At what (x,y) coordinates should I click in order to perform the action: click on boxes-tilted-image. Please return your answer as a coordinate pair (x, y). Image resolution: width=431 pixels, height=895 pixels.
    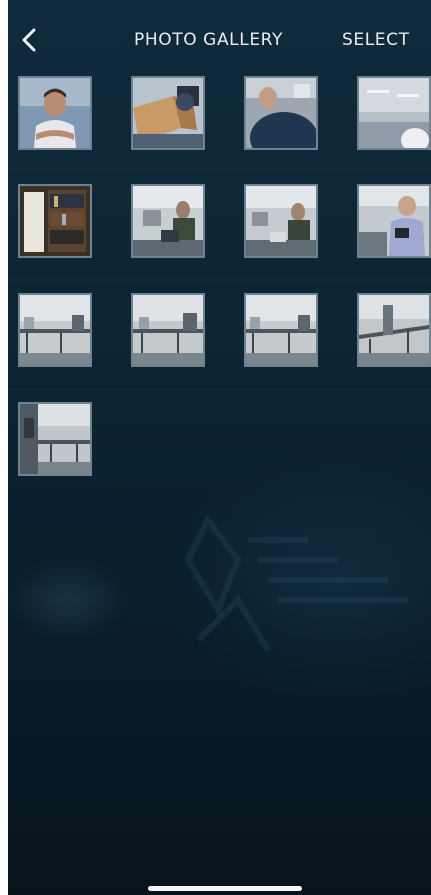
    Looking at the image, I should click on (168, 113).